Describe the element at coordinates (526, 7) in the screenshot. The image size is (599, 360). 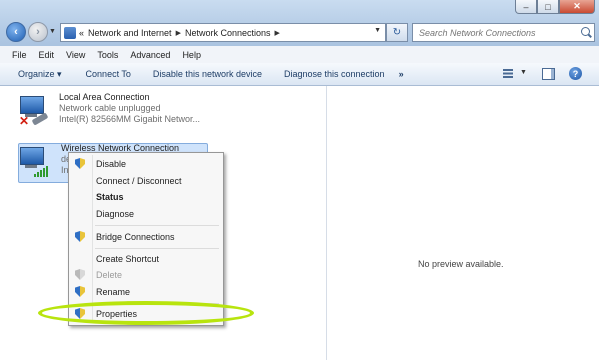
I see `minimize-button: –` at that location.